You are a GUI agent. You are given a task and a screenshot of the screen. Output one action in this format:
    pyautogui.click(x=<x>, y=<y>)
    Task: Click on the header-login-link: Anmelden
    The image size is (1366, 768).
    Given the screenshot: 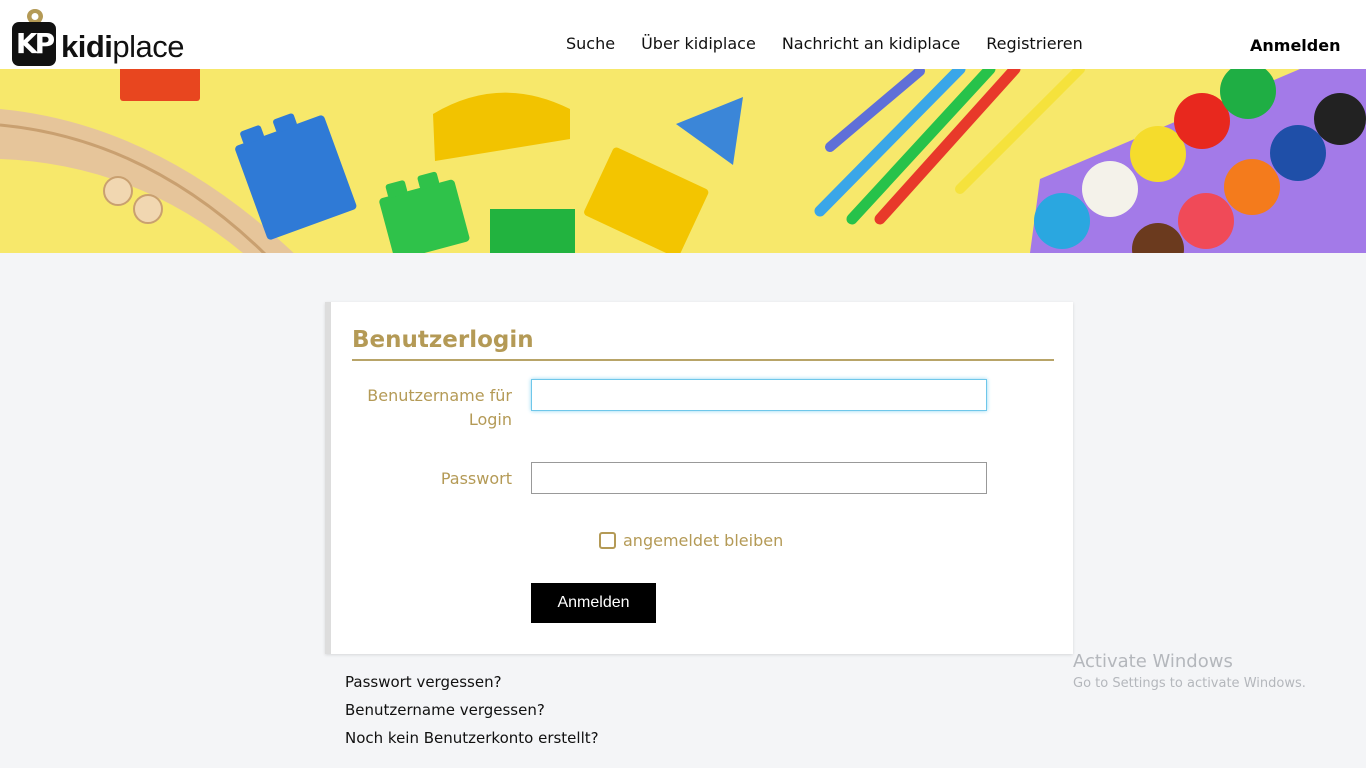 What is the action you would take?
    pyautogui.click(x=1295, y=45)
    